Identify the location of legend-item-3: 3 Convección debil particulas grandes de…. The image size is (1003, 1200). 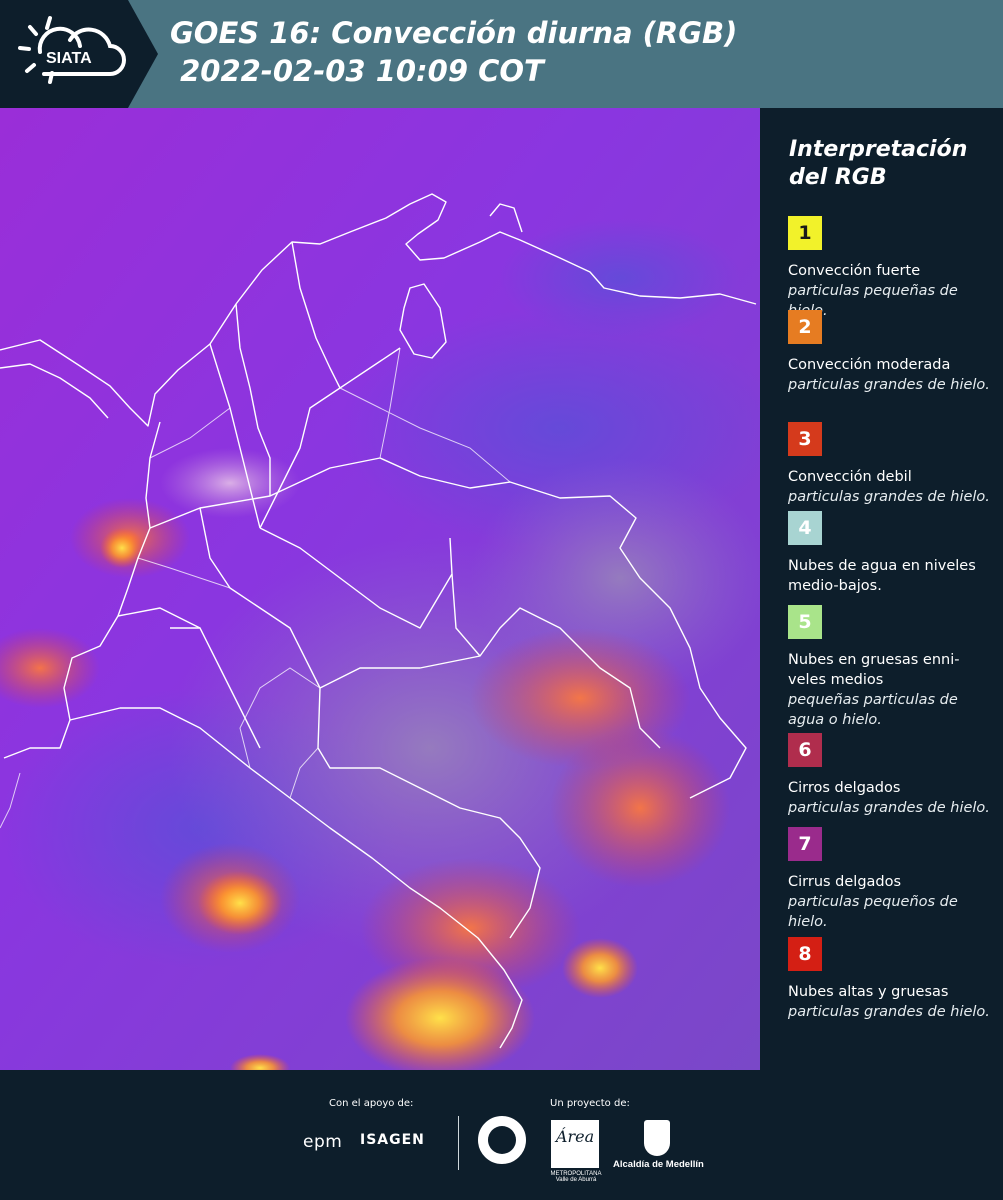
(890, 464).